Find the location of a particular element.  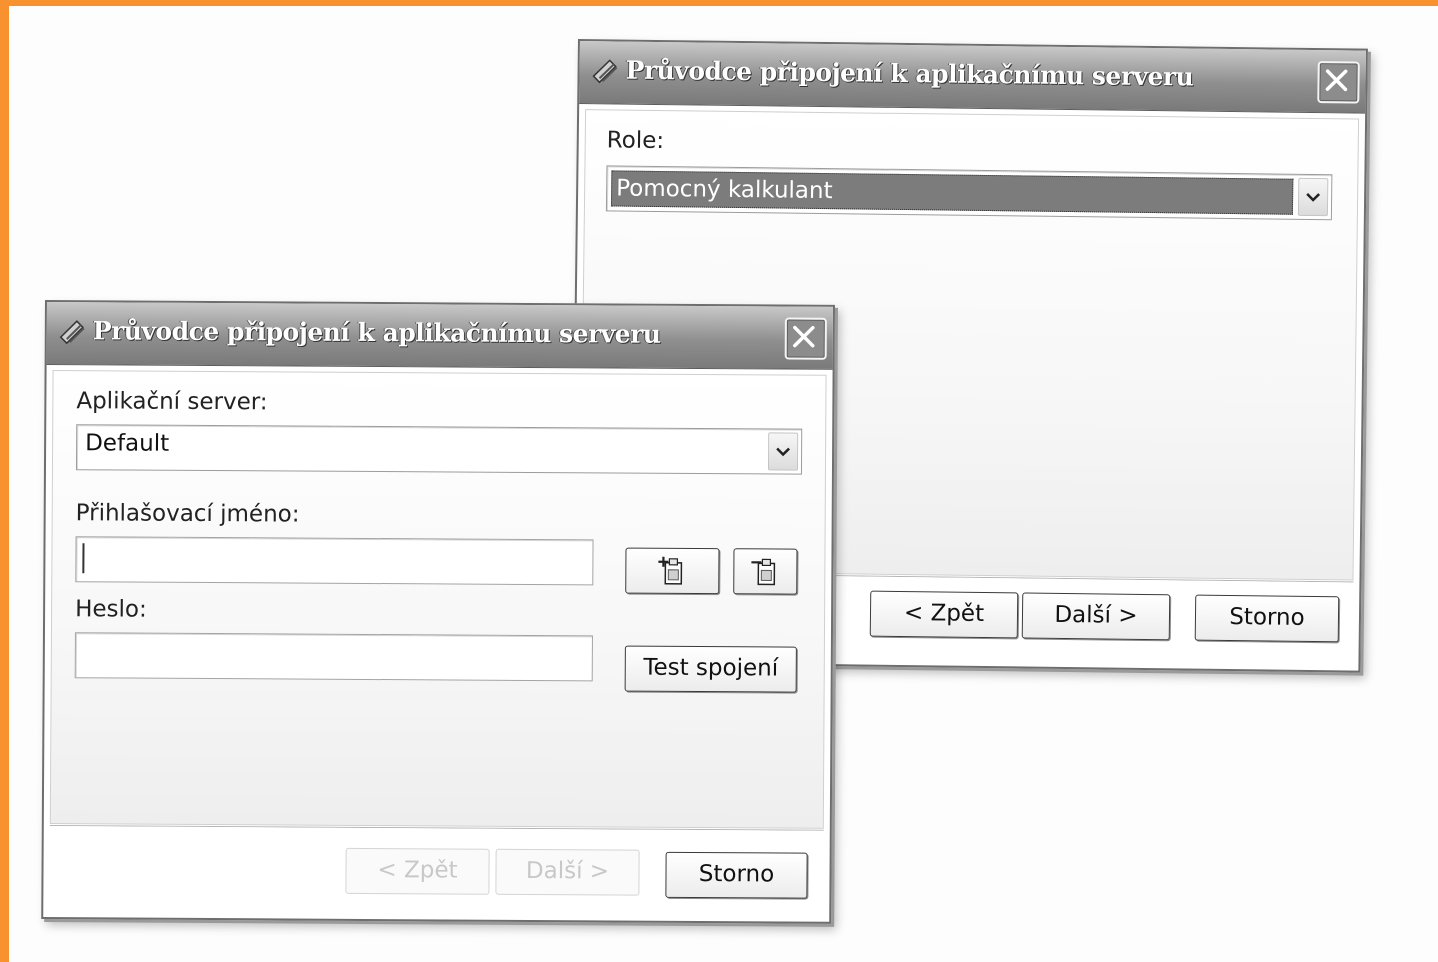

remove-user-button is located at coordinates (765, 571).